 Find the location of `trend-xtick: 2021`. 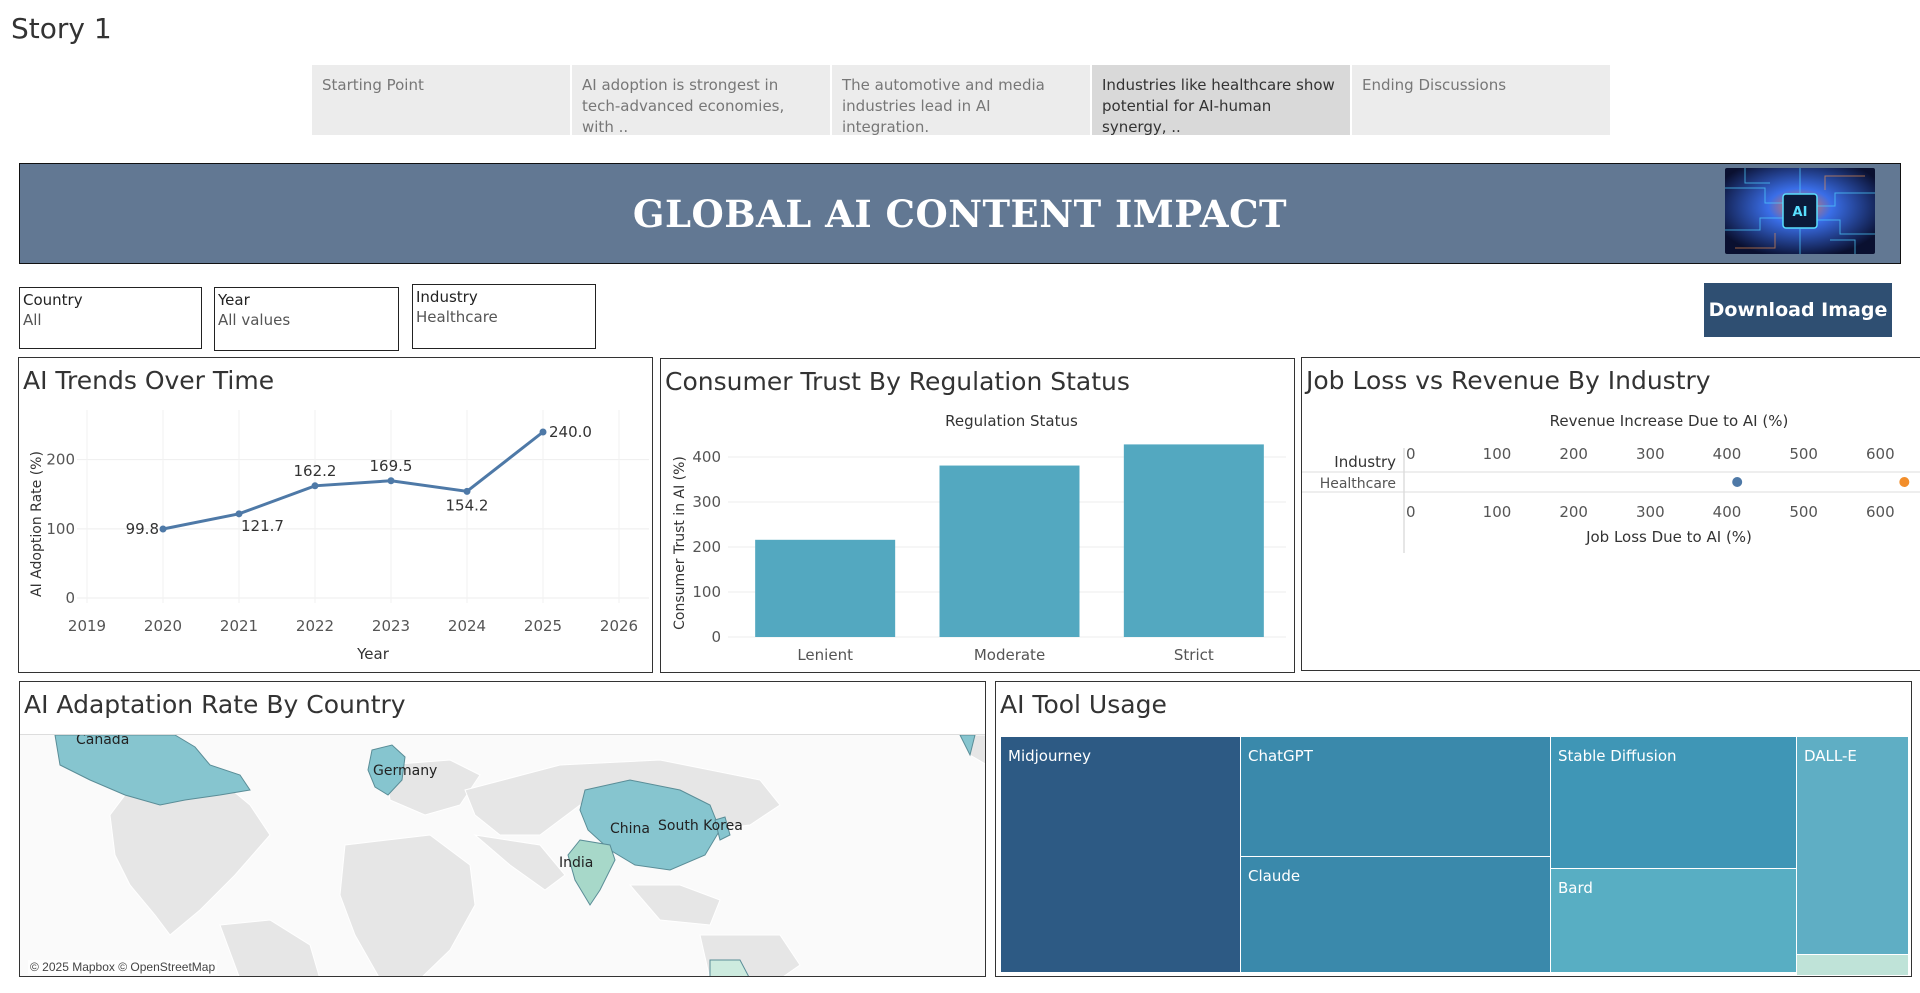

trend-xtick: 2021 is located at coordinates (239, 626).